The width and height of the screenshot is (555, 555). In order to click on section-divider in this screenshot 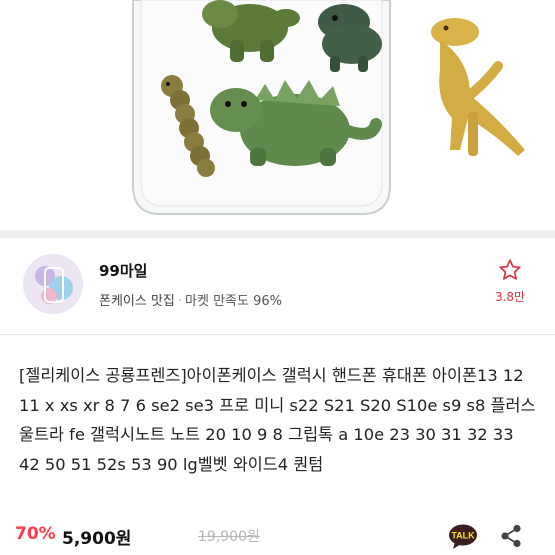, I will do `click(277, 234)`.